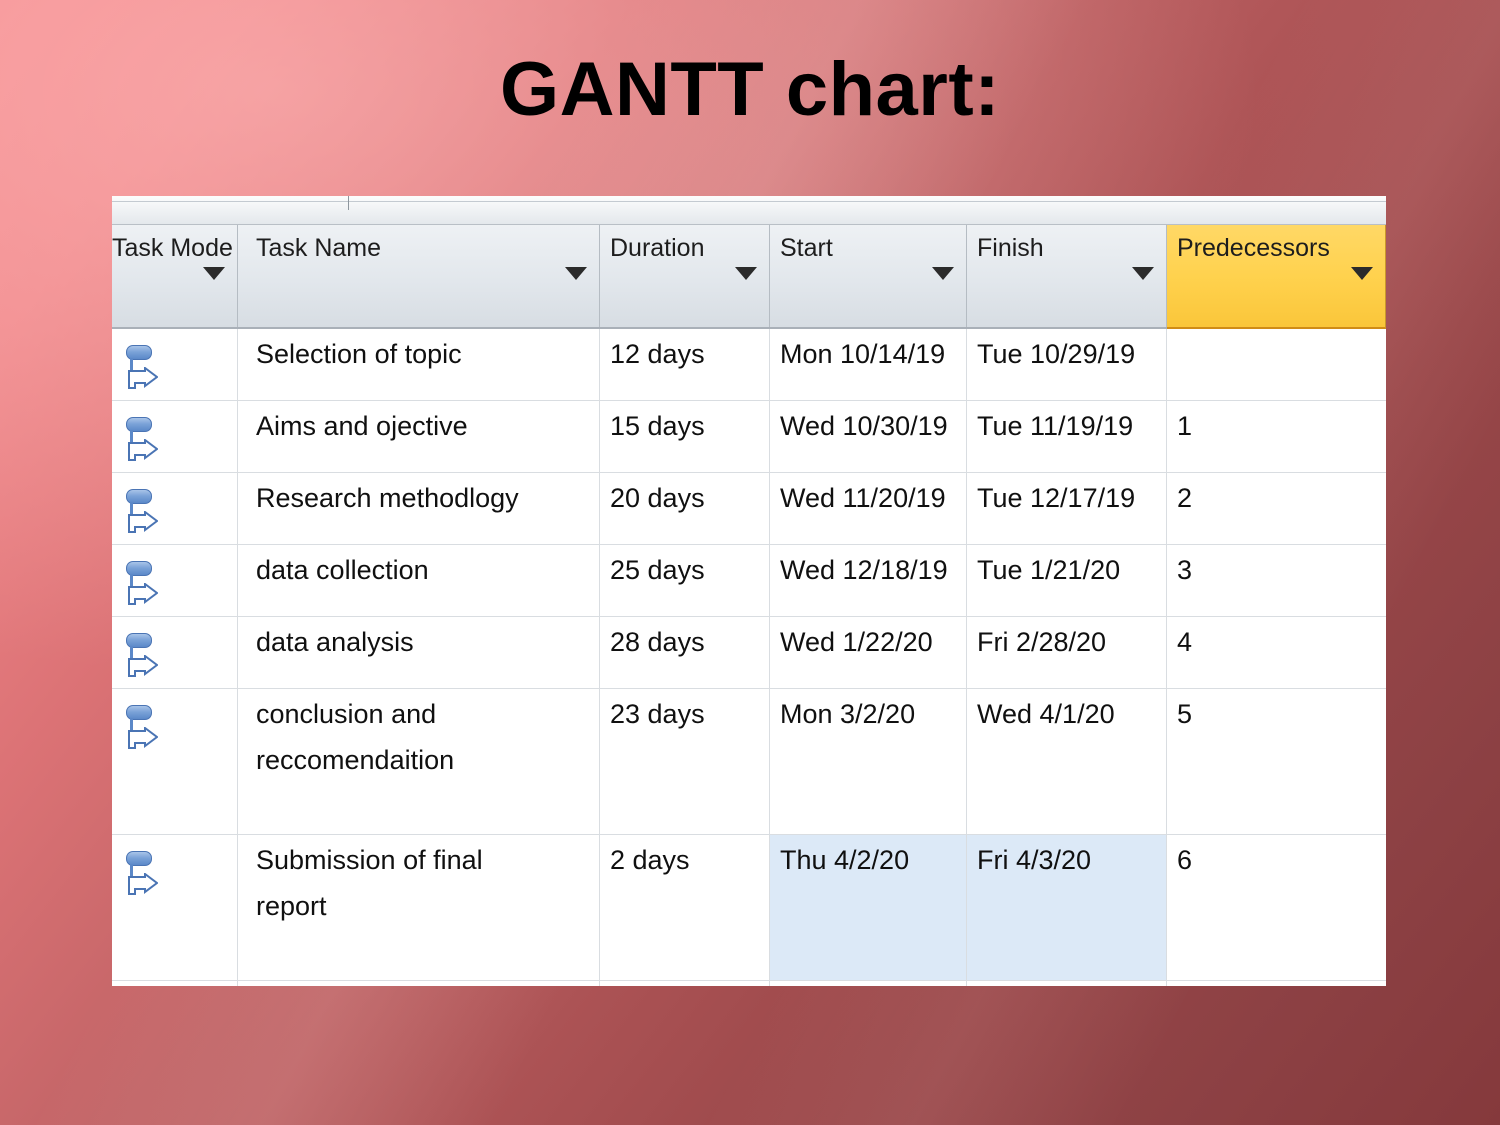 This screenshot has width=1500, height=1125. Describe the element at coordinates (685, 436) in the screenshot. I see `cell-duration: 15 days` at that location.